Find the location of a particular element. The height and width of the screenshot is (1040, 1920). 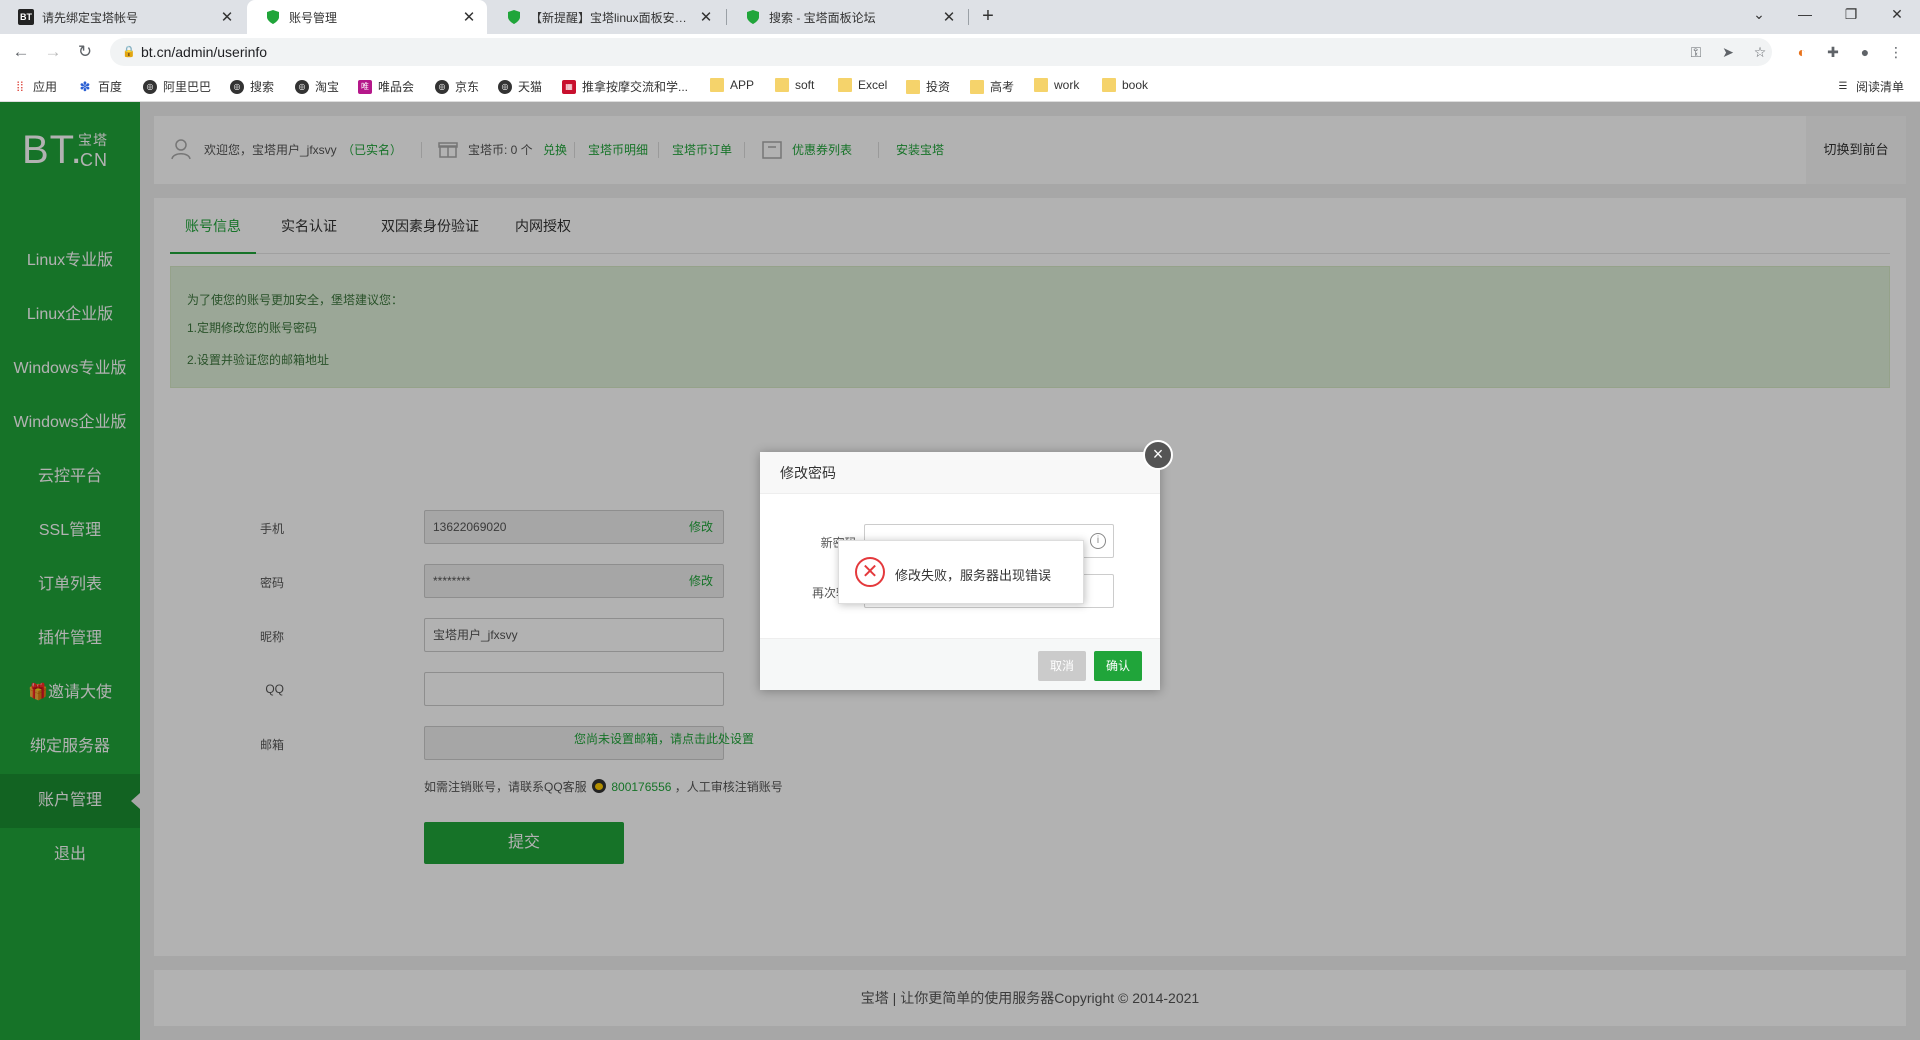

send-icon: ➤ is located at coordinates (1728, 52).